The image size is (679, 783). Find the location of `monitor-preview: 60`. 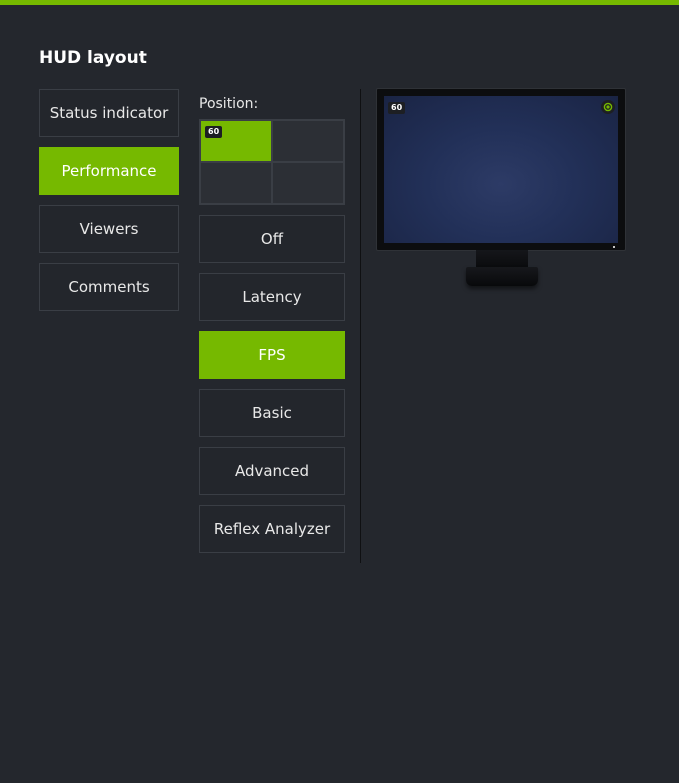

monitor-preview: 60 is located at coordinates (501, 188).